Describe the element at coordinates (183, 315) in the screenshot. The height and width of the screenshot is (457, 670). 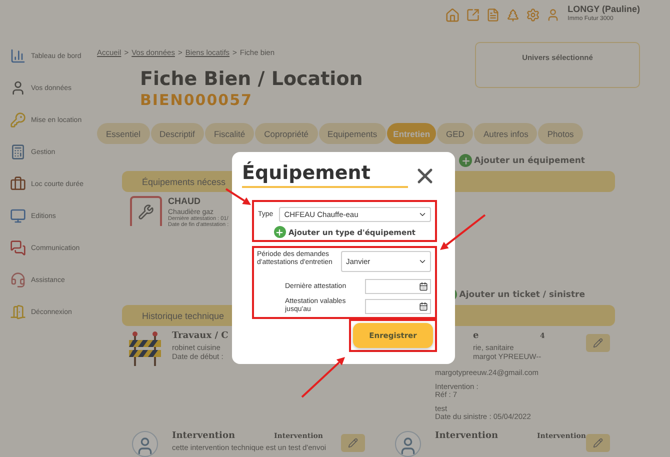
I see `section-title: Historique technique` at that location.